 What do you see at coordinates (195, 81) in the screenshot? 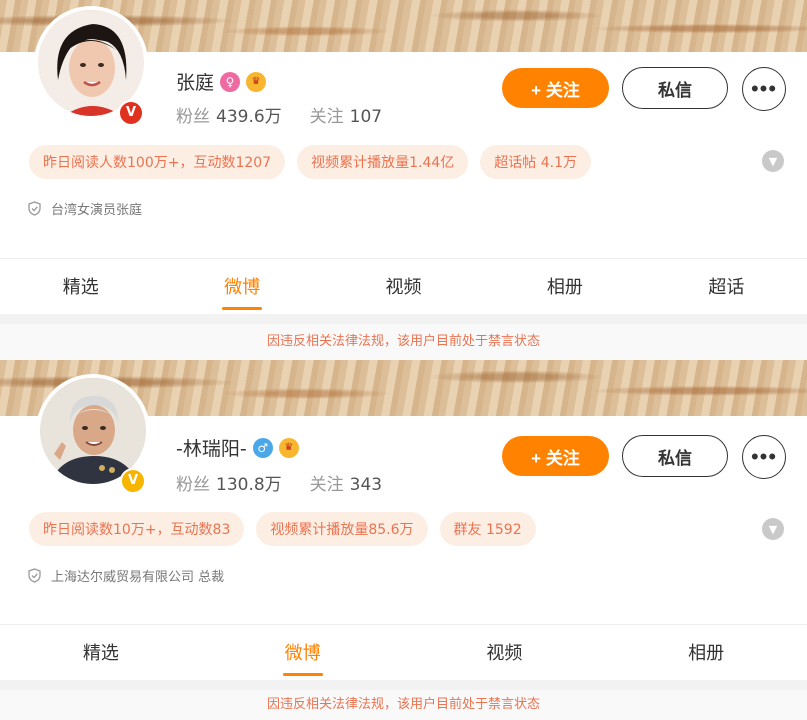
I see `user-name: 张庭` at bounding box center [195, 81].